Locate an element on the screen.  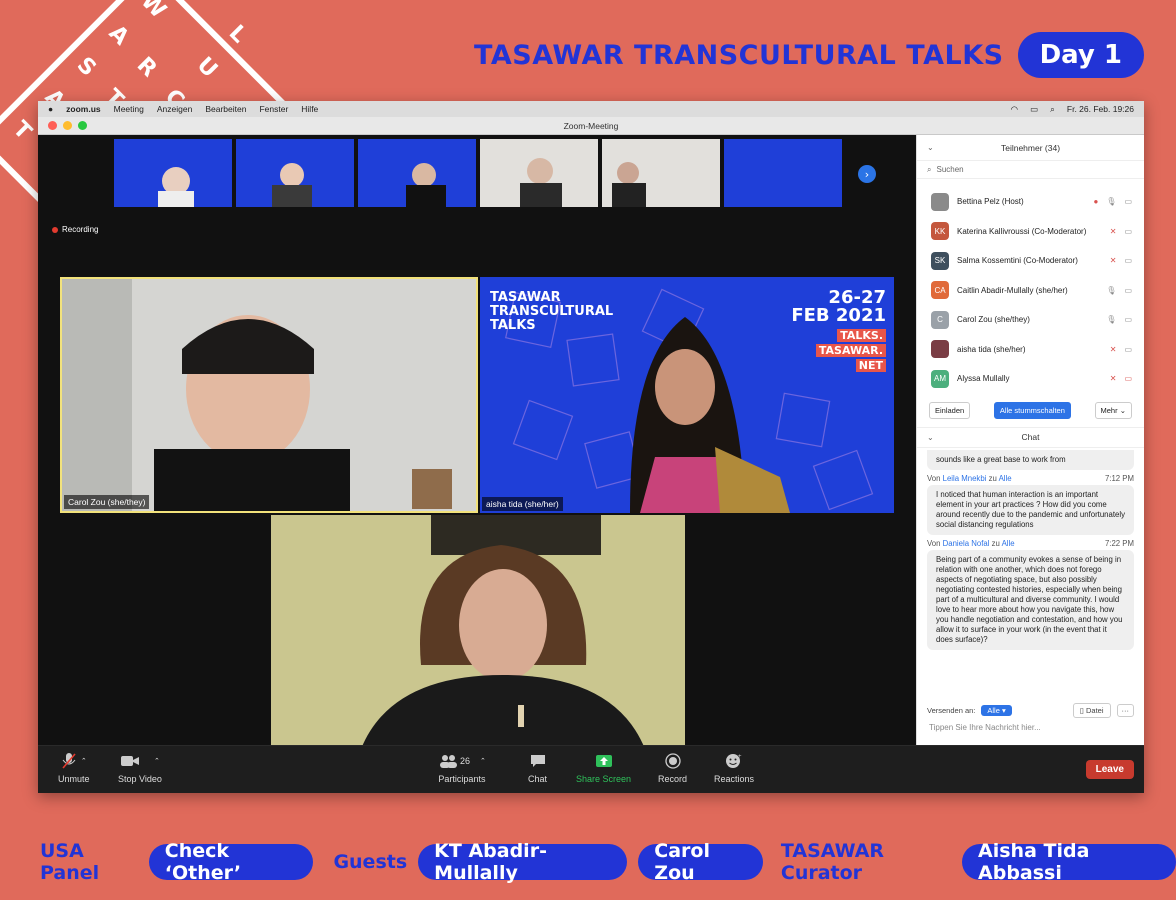
chat-bubble-icon is located at coordinates (538, 761).